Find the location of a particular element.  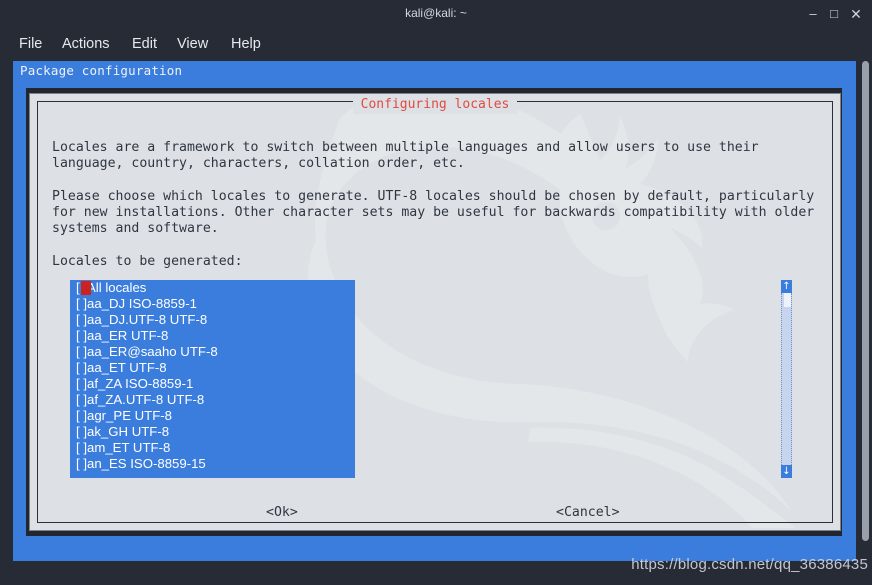

list-item: [ ]agr_PE UTF-8 is located at coordinates (212, 416).